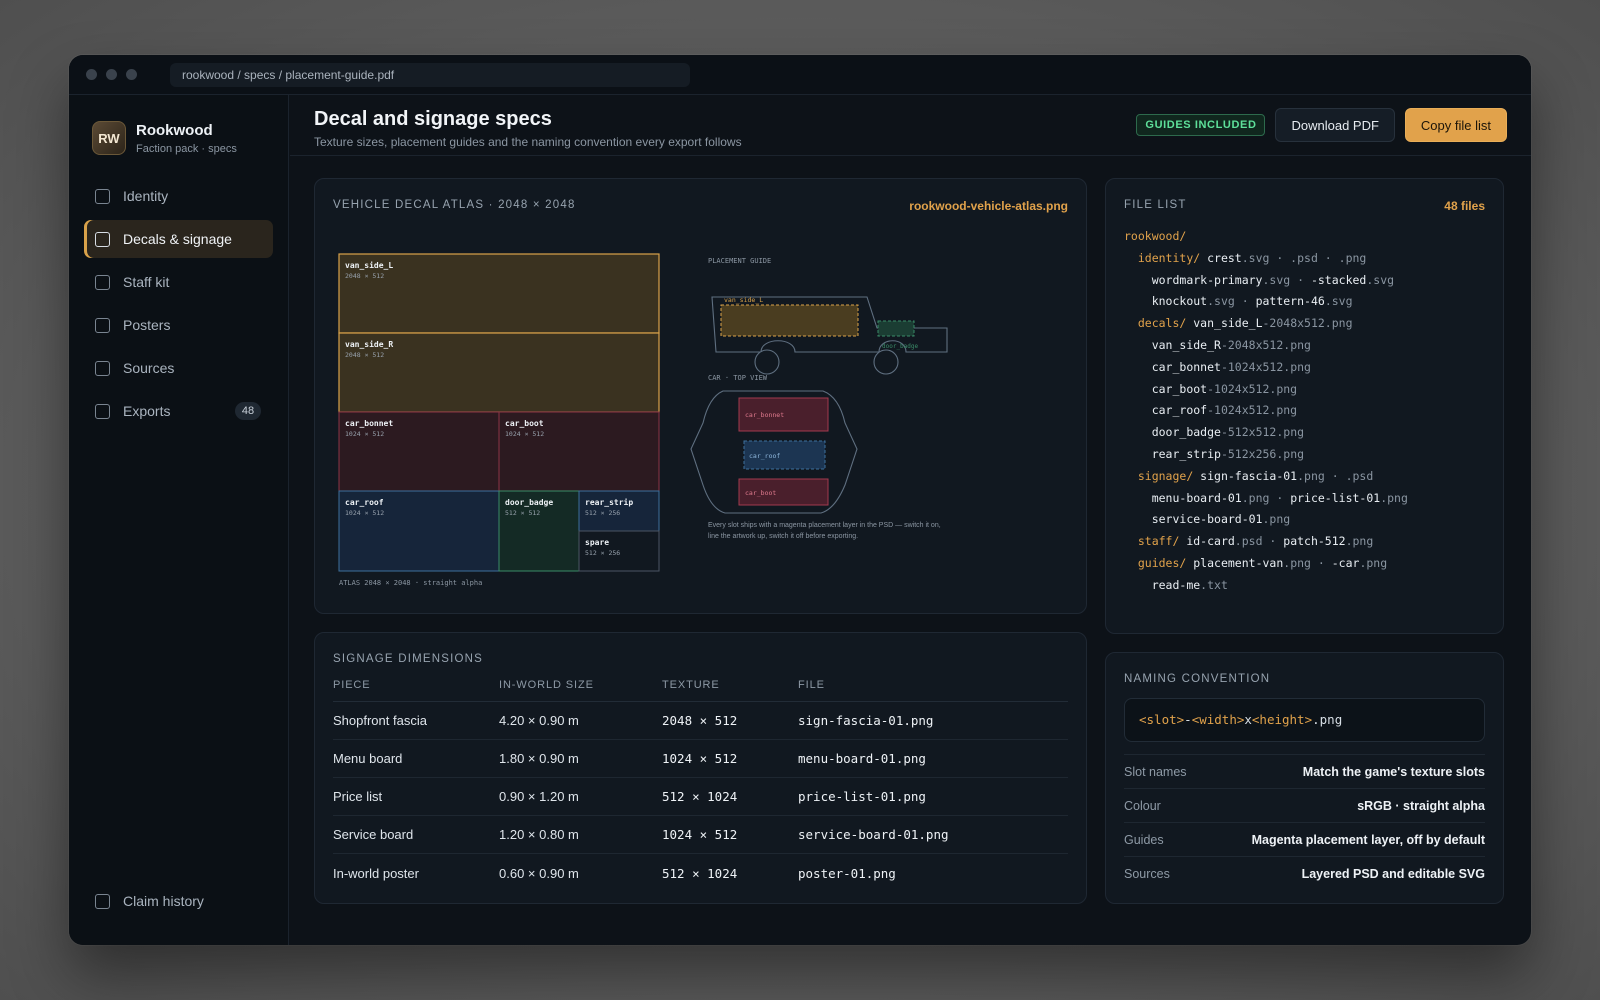 Image resolution: width=1600 pixels, height=1000 pixels. I want to click on van-side-placement, so click(789, 320).